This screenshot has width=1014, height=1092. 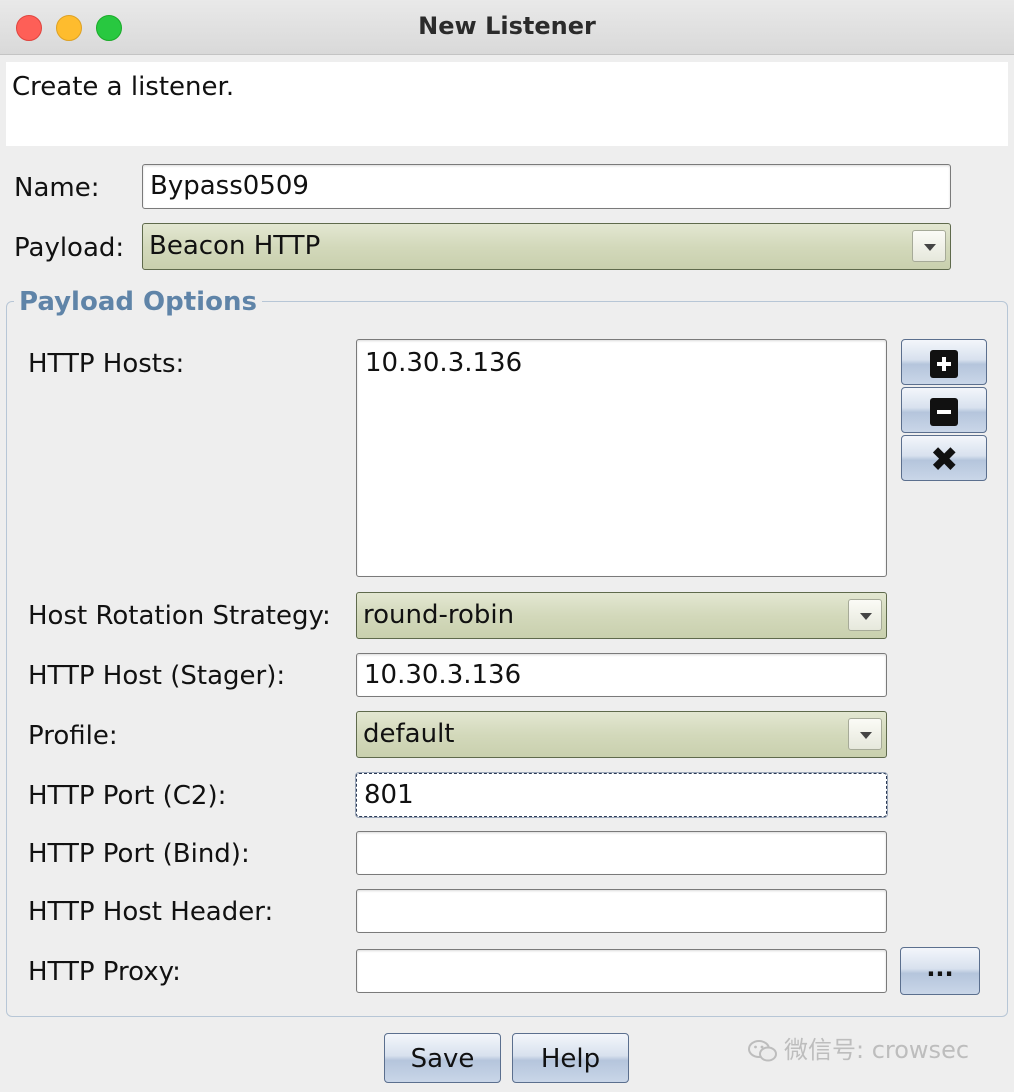 I want to click on help-button: Help, so click(x=570, y=1058).